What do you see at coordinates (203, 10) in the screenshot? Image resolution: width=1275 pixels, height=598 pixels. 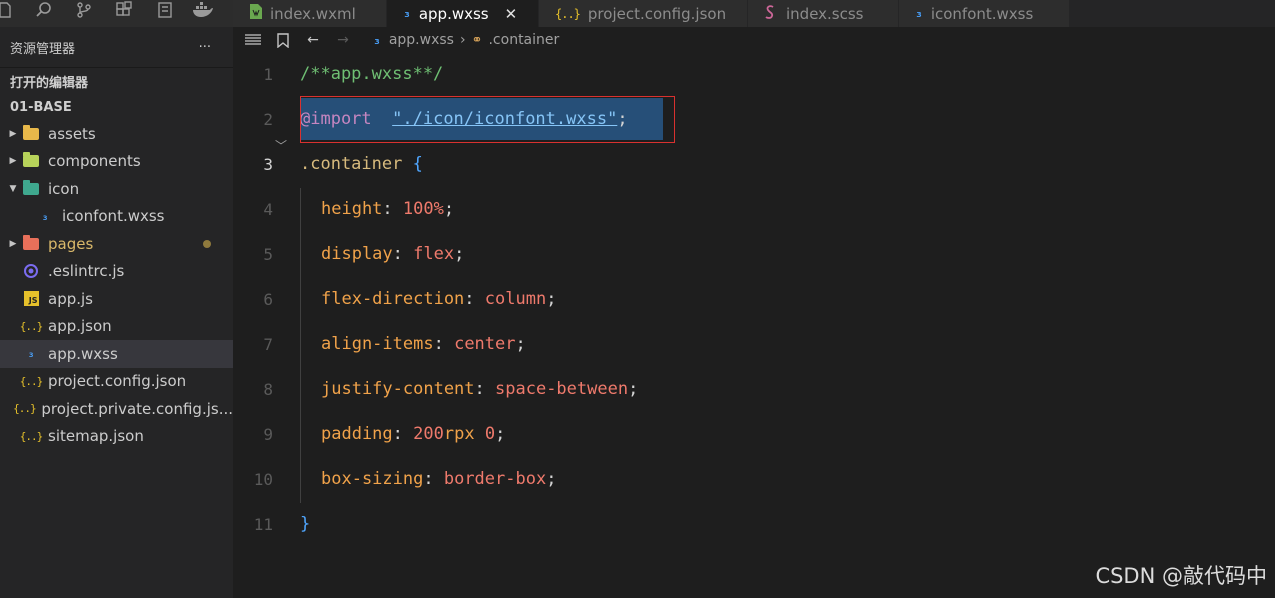 I see `docker-icon` at bounding box center [203, 10].